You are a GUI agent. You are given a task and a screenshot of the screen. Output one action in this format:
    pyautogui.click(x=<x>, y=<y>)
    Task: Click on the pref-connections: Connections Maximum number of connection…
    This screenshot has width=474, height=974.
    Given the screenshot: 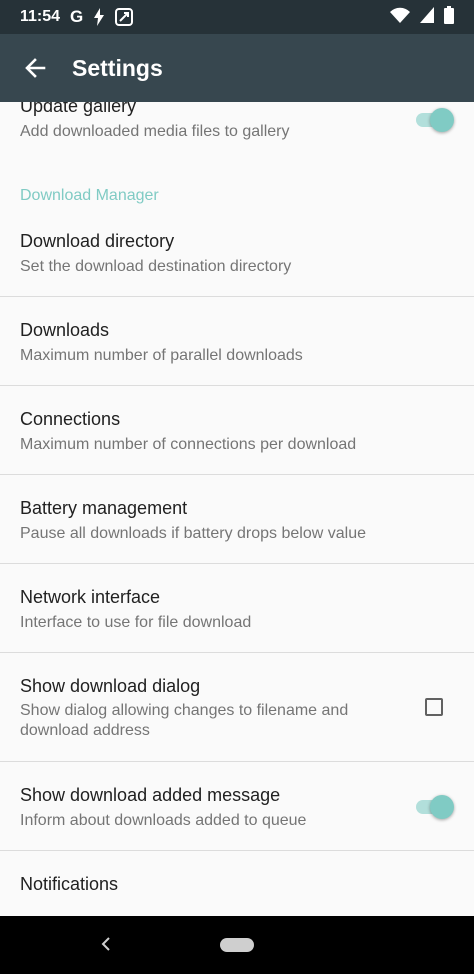 What is the action you would take?
    pyautogui.click(x=237, y=430)
    